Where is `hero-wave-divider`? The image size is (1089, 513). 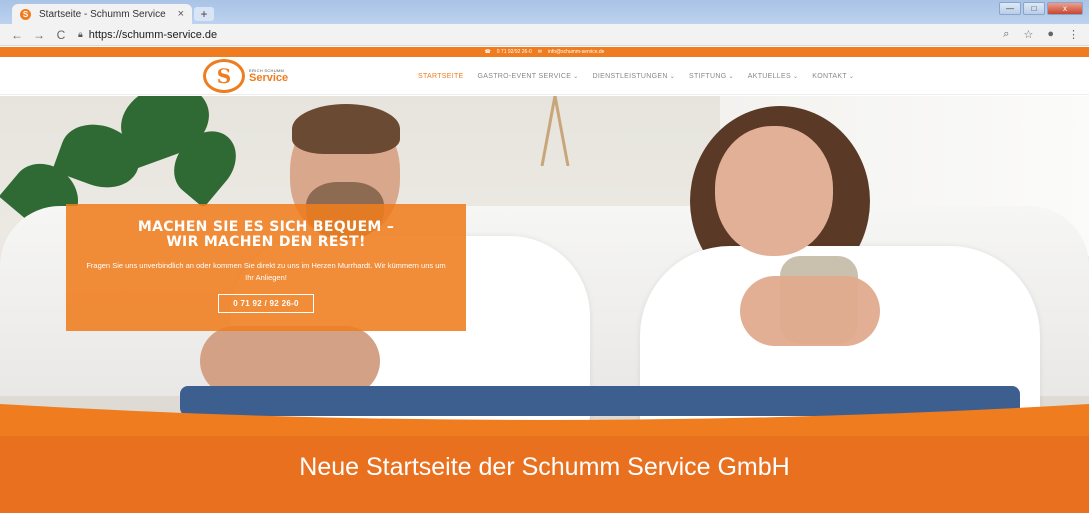 hero-wave-divider is located at coordinates (544, 420).